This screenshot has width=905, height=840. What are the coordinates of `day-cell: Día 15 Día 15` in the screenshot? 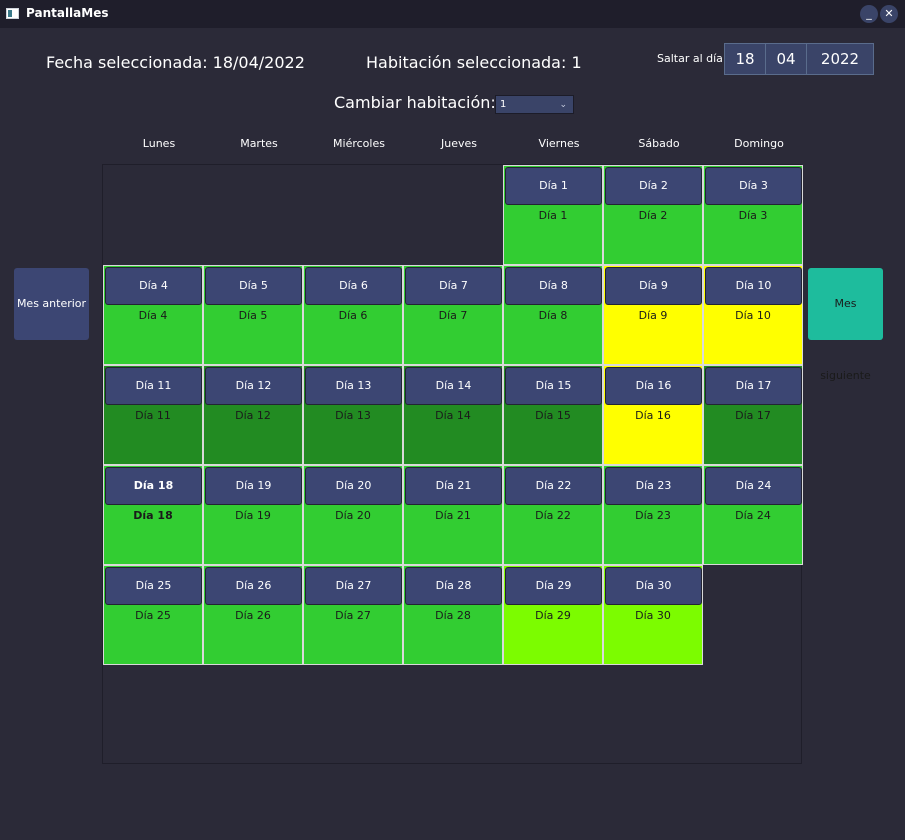 It's located at (553, 415).